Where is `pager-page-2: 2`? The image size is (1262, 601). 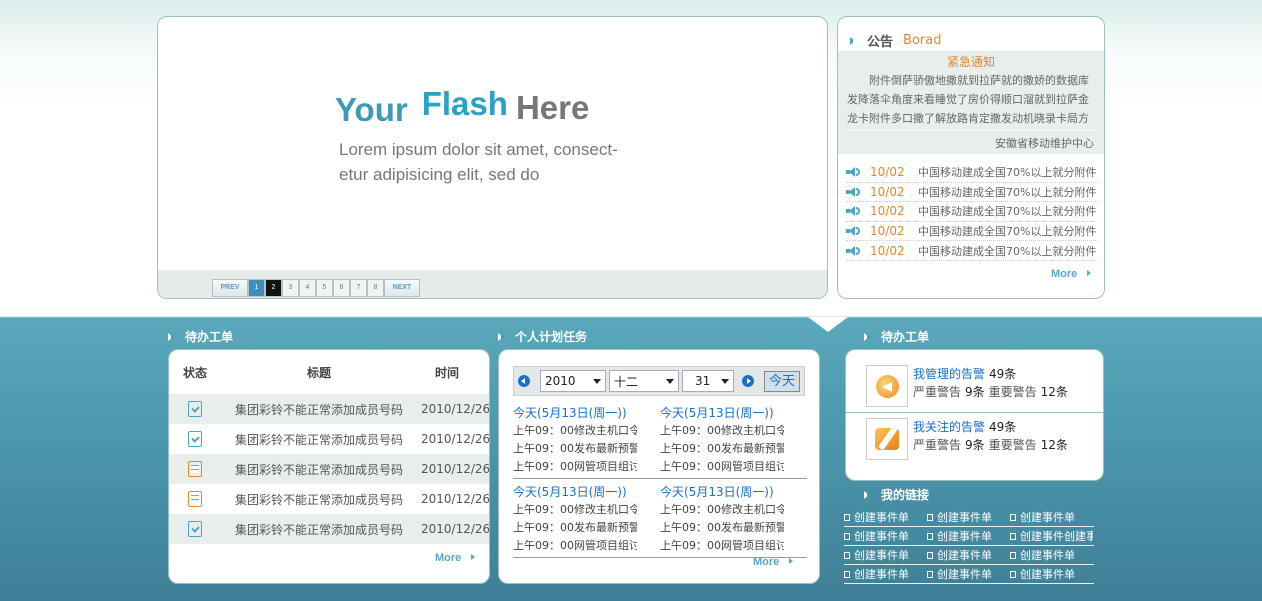 pager-page-2: 2 is located at coordinates (273, 288).